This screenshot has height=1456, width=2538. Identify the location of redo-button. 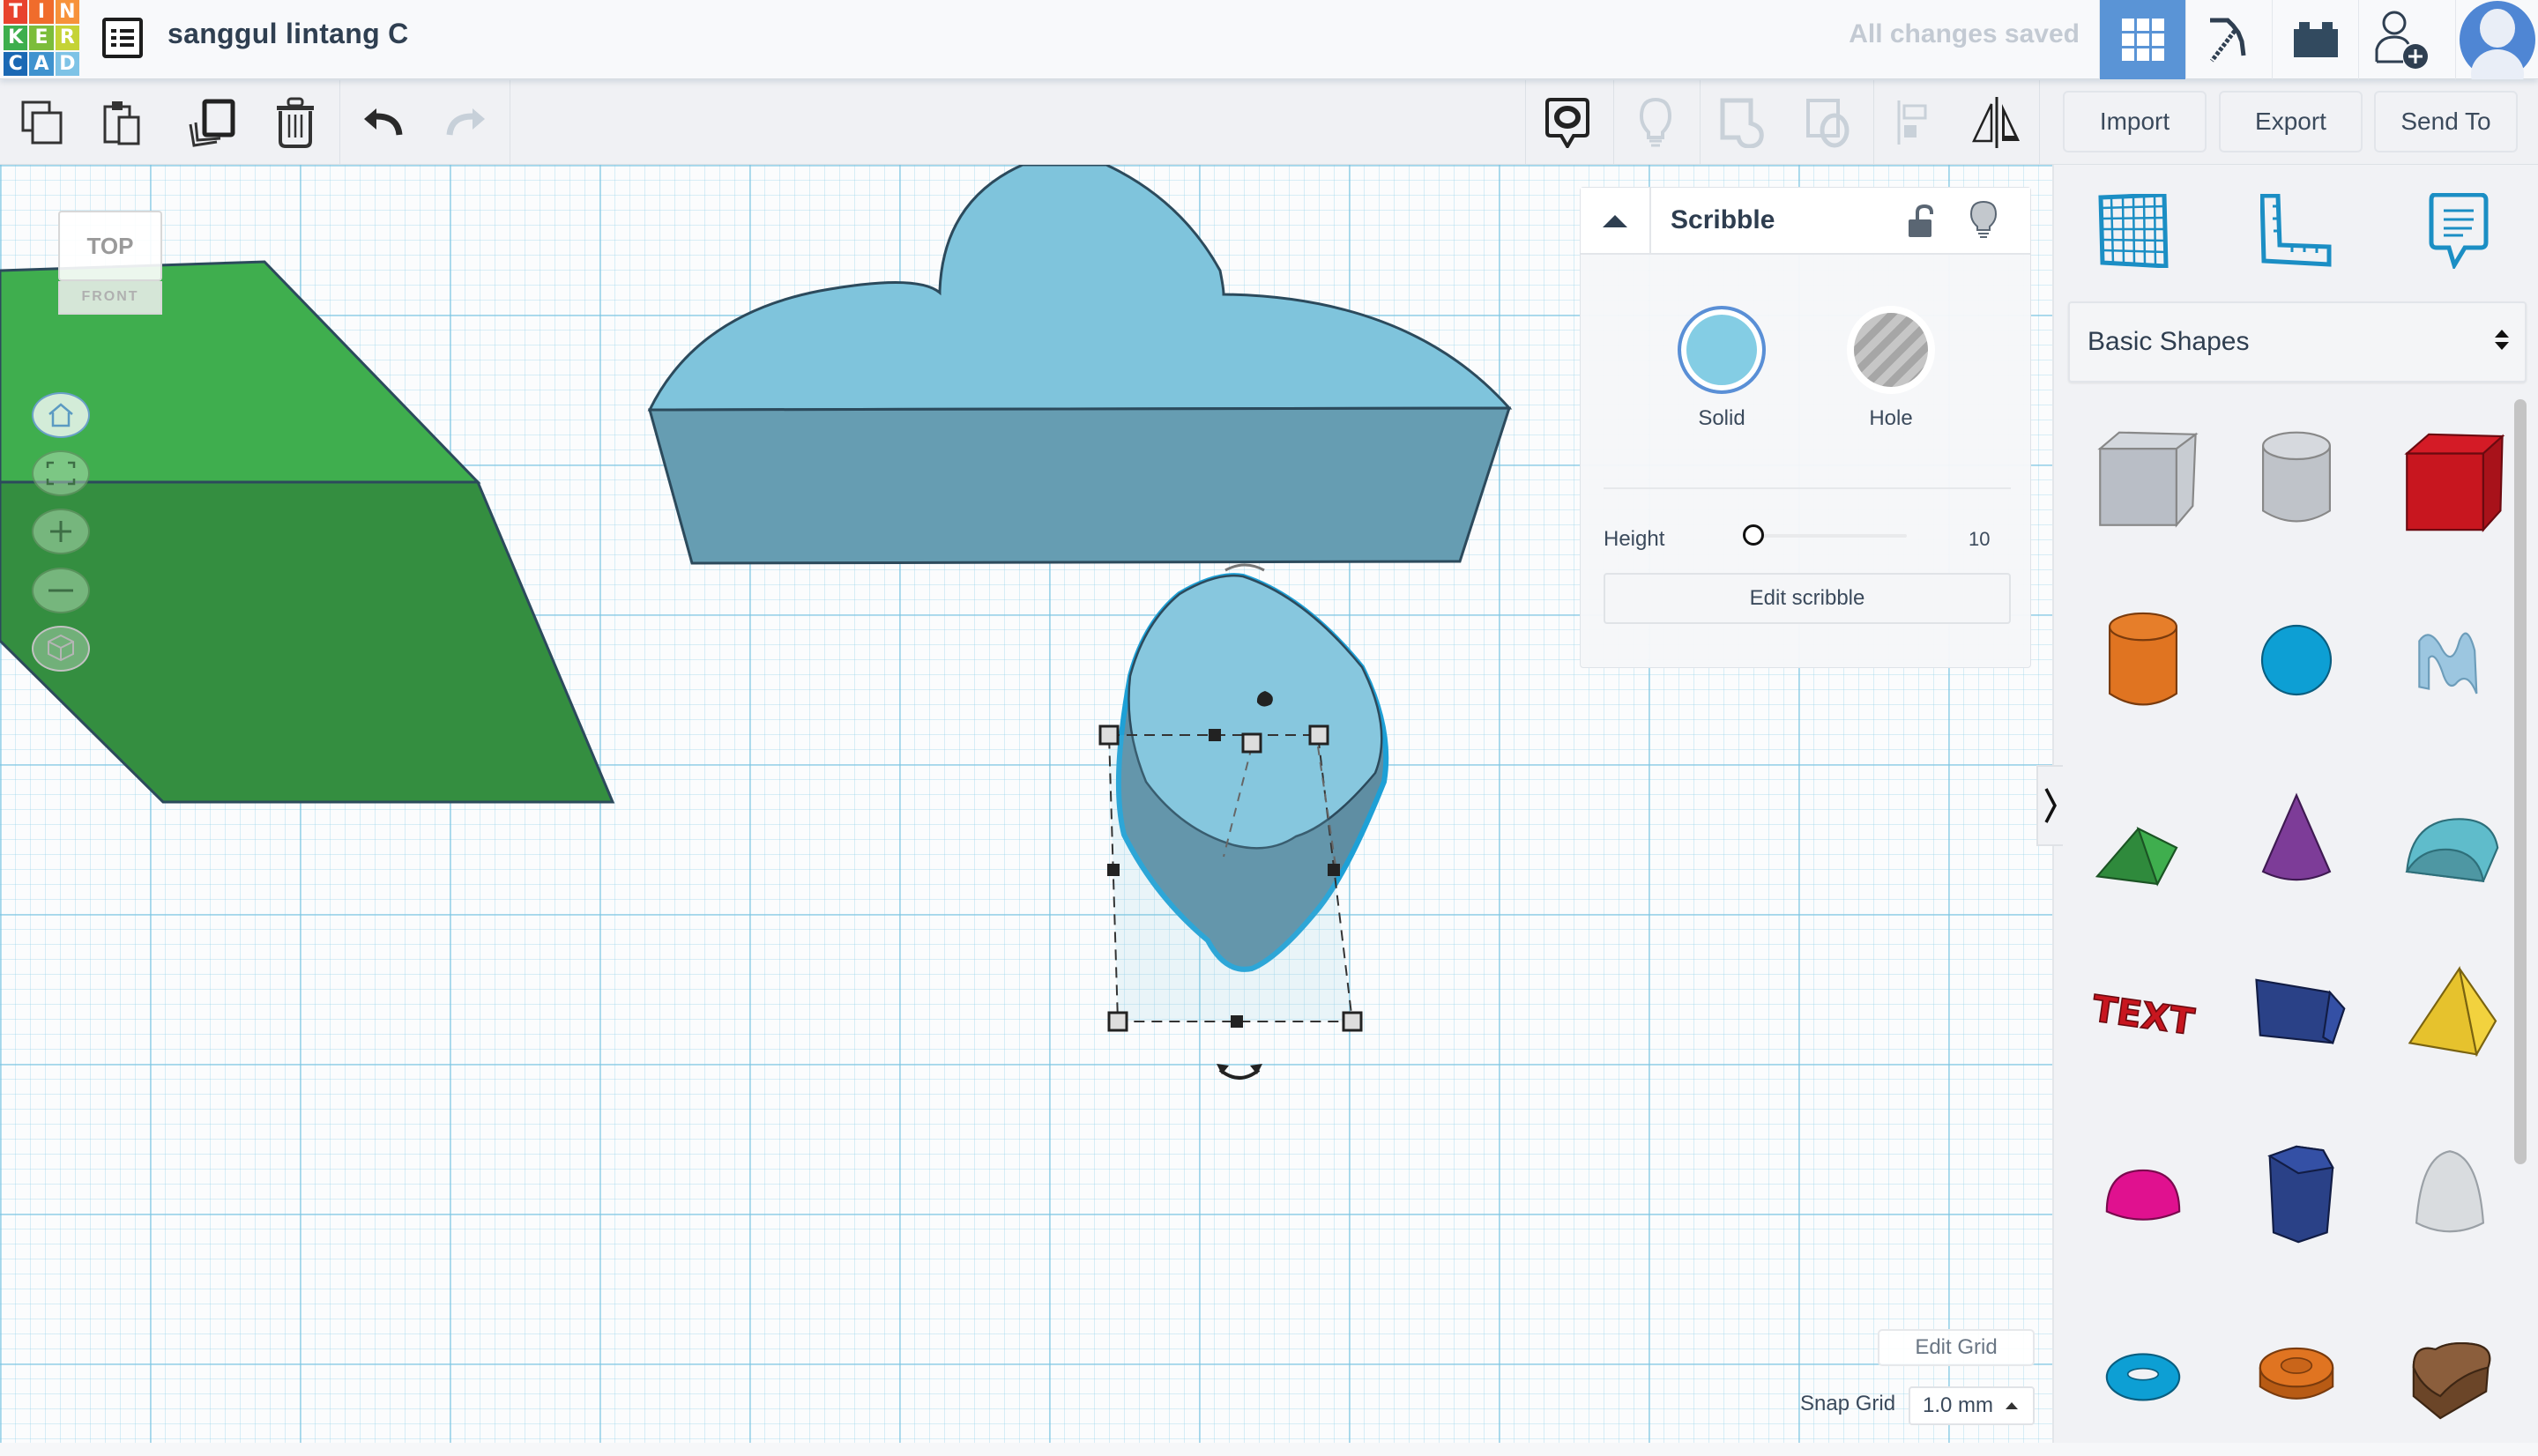
(465, 122).